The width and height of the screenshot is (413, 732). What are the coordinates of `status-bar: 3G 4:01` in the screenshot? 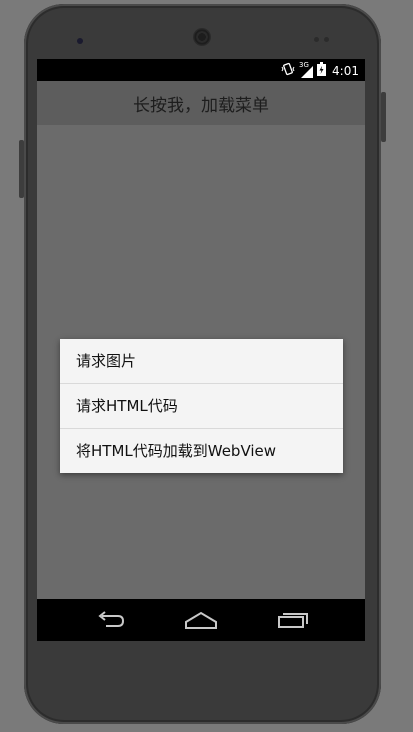 It's located at (201, 70).